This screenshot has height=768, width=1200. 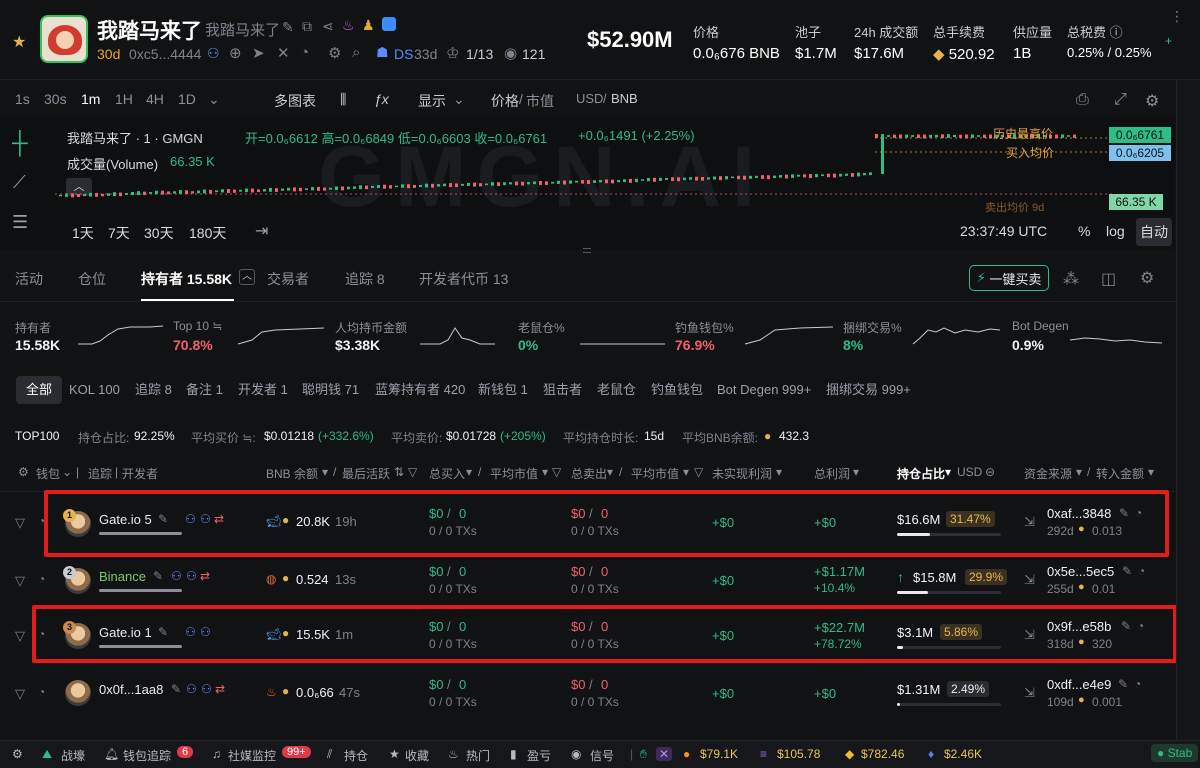 I want to click on display-menu: 显示, so click(x=432, y=101).